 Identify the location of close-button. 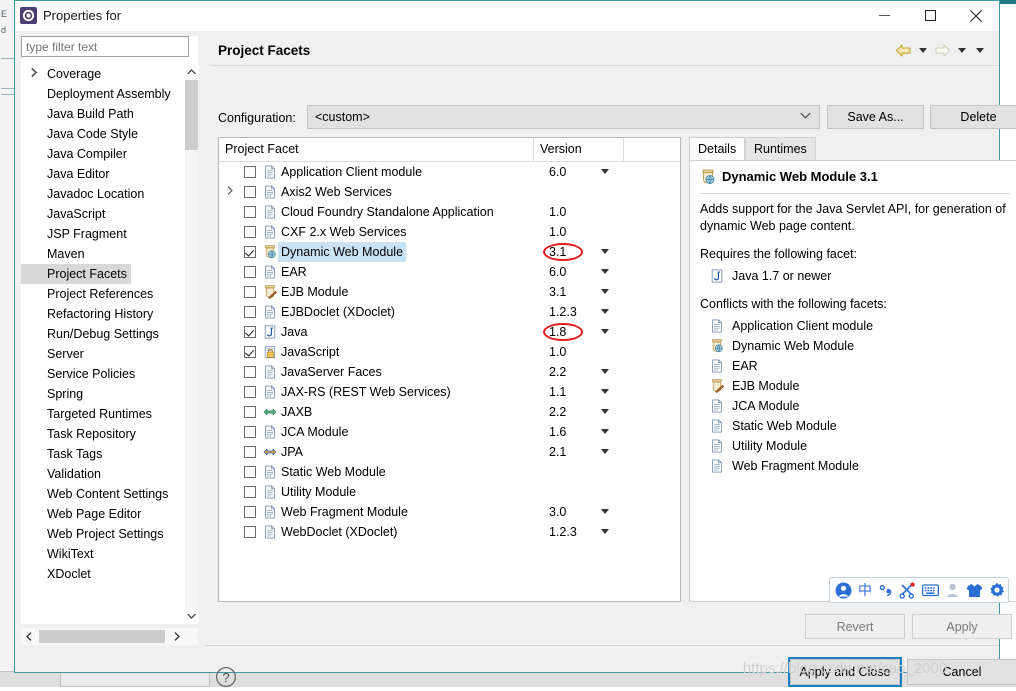
(976, 15).